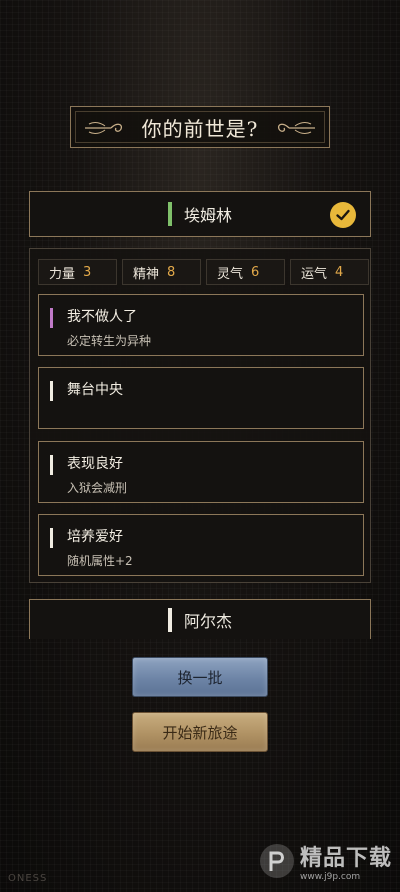  Describe the element at coordinates (95, 390) in the screenshot. I see `talent-name: 舞台中央` at that location.